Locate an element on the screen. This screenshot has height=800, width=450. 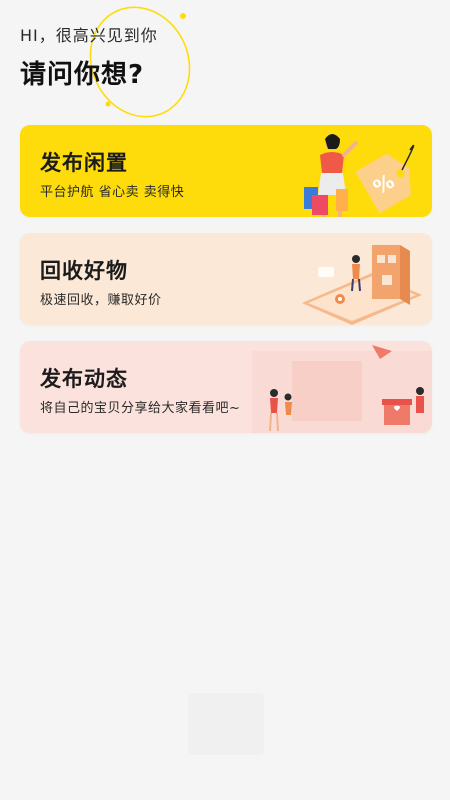
option-subtitle: 将自己的宝贝分享给大家看看吧~ is located at coordinates (140, 408).